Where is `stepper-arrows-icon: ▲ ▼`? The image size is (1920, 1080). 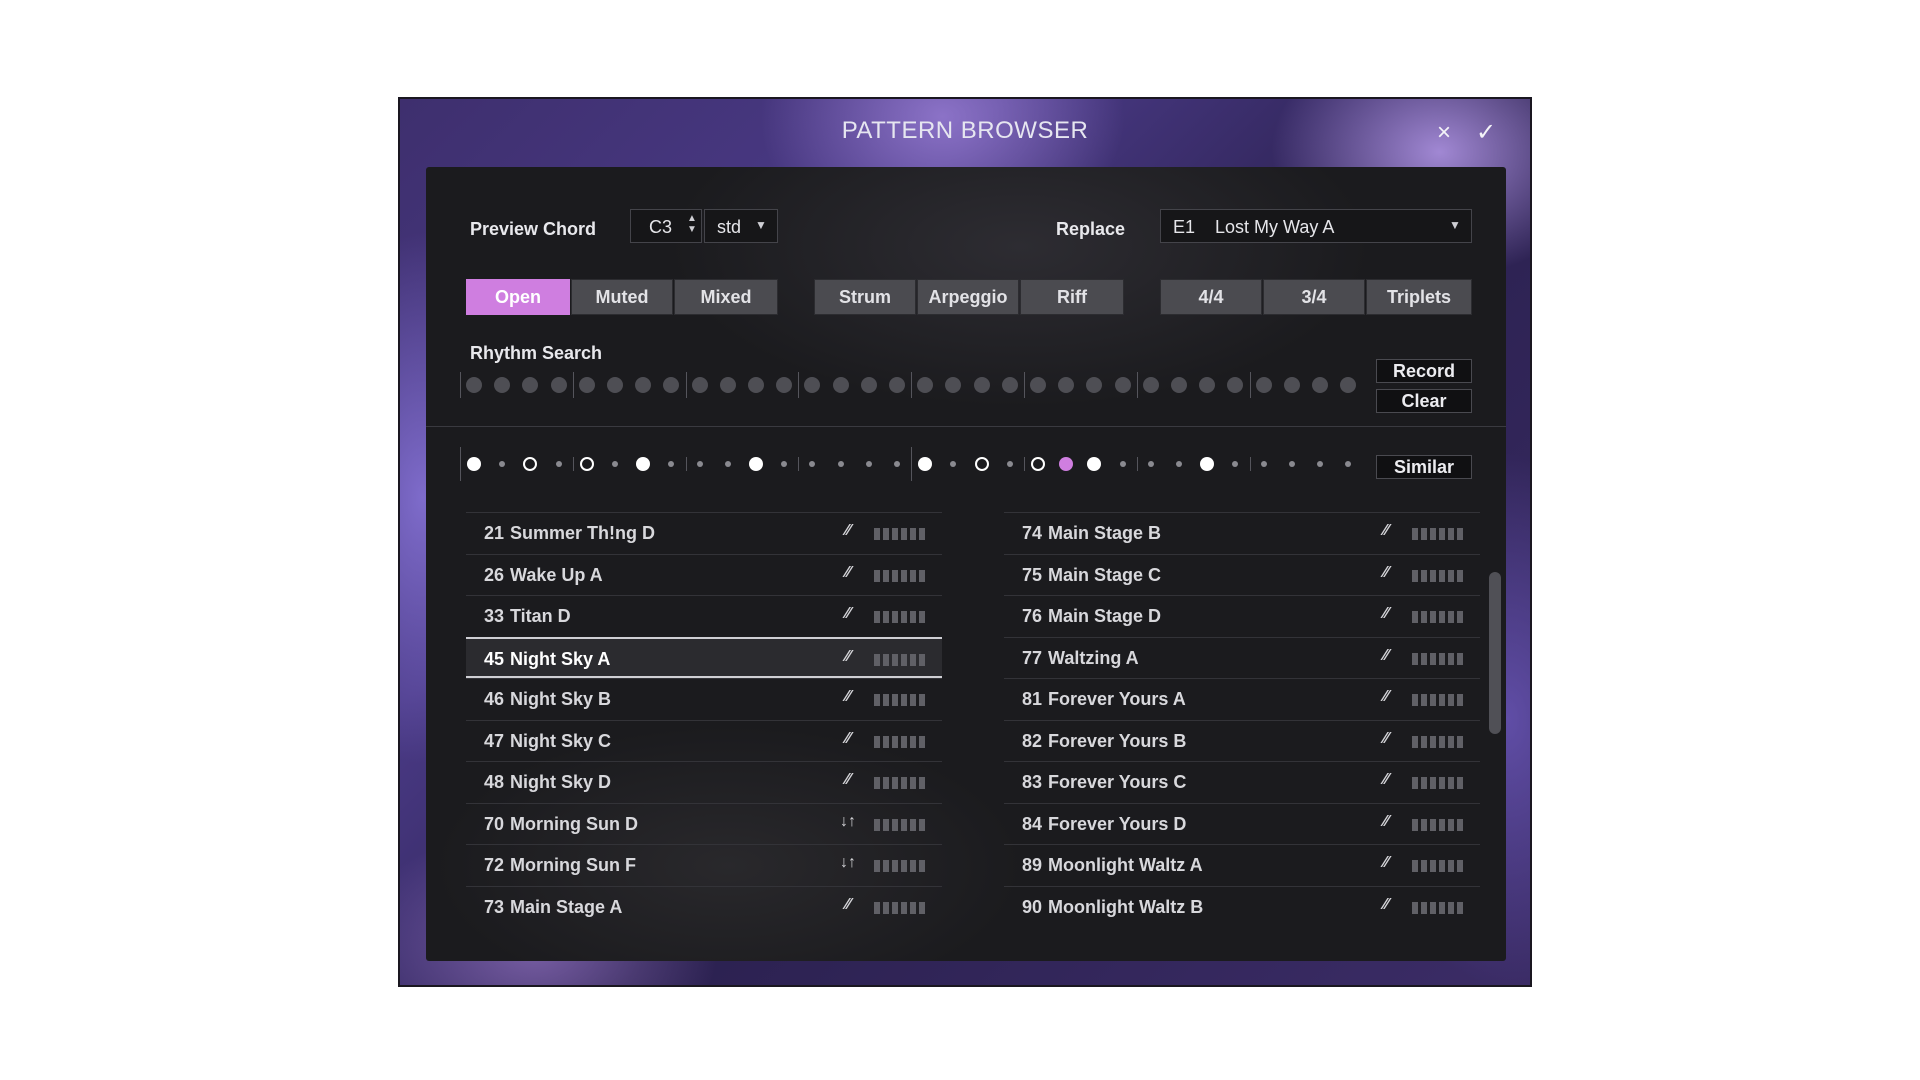
stepper-arrows-icon: ▲ ▼ is located at coordinates (692, 224).